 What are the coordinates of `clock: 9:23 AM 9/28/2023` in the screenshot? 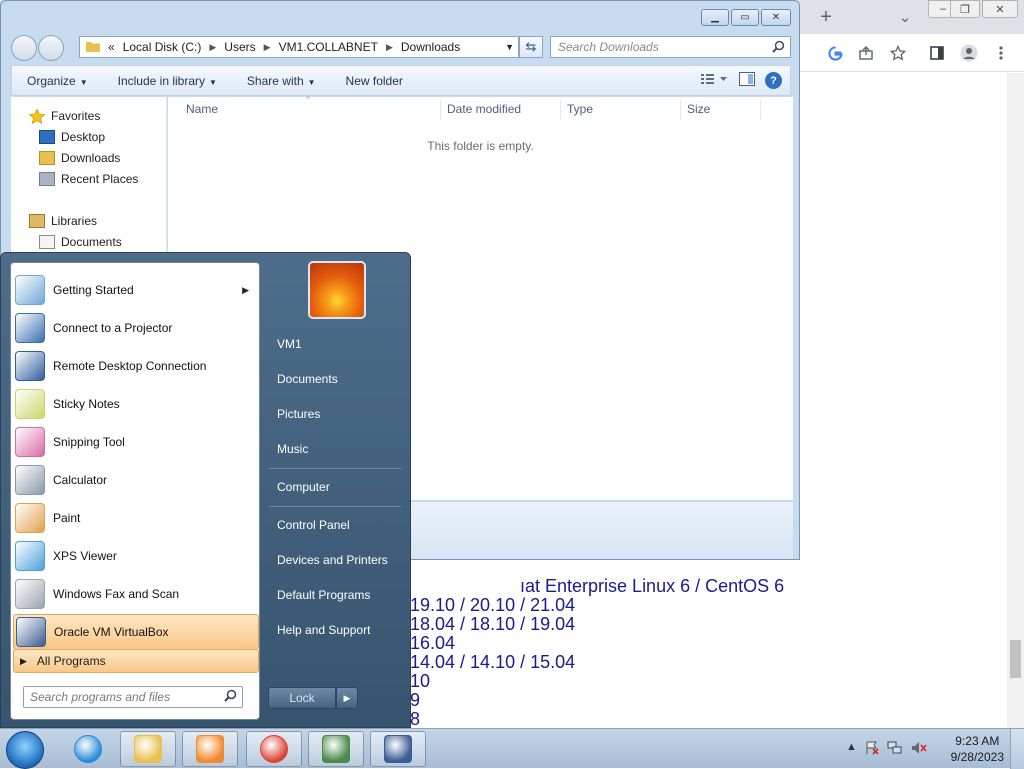 It's located at (977, 749).